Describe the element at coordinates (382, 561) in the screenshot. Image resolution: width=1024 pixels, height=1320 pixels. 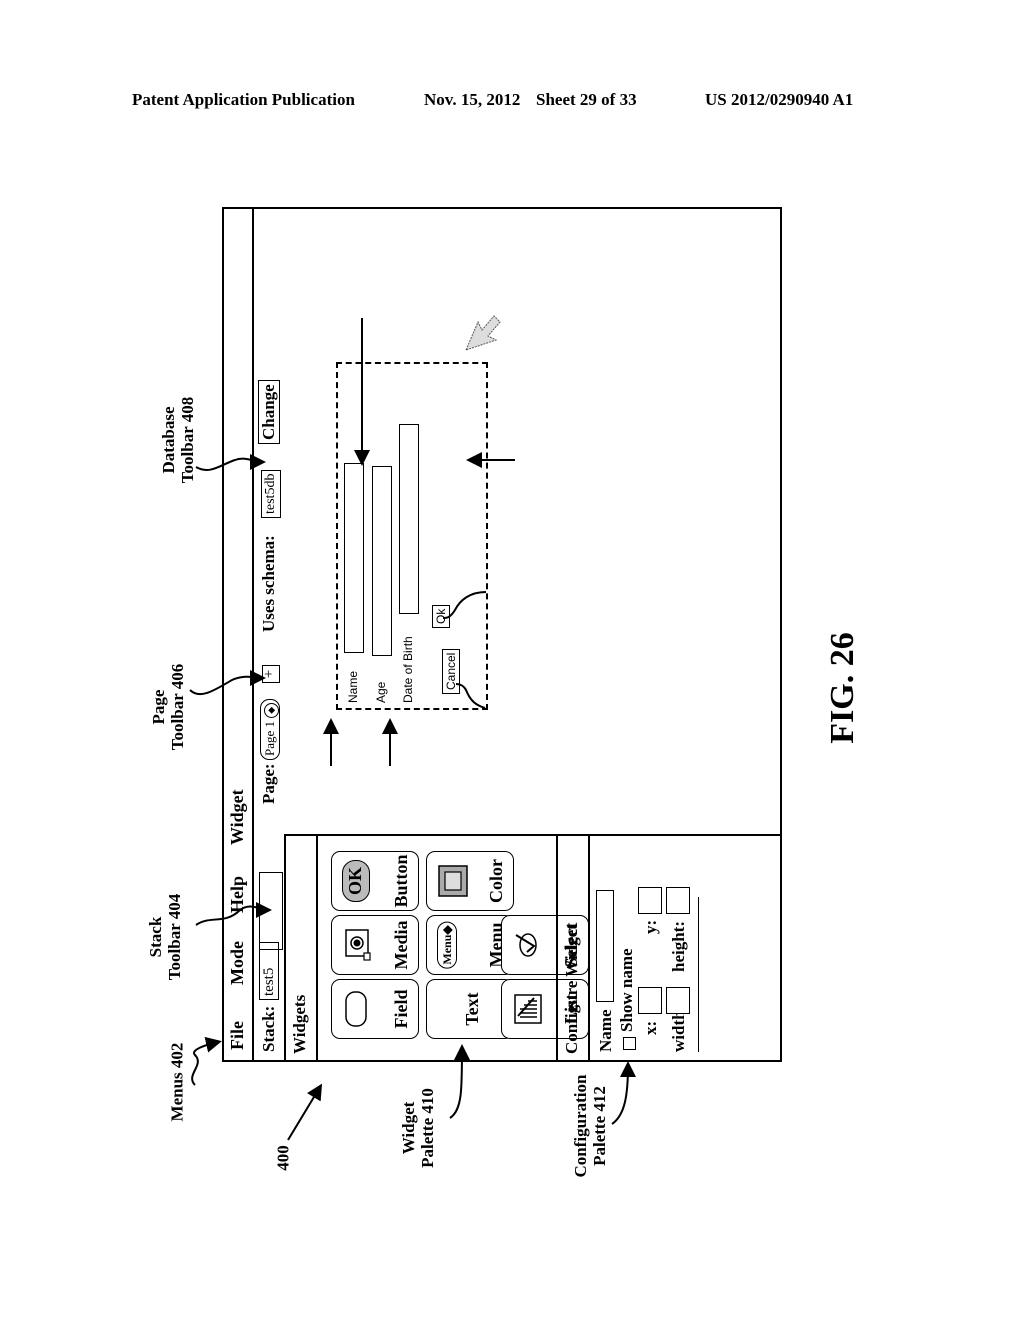
I see `dialog-age-field` at that location.